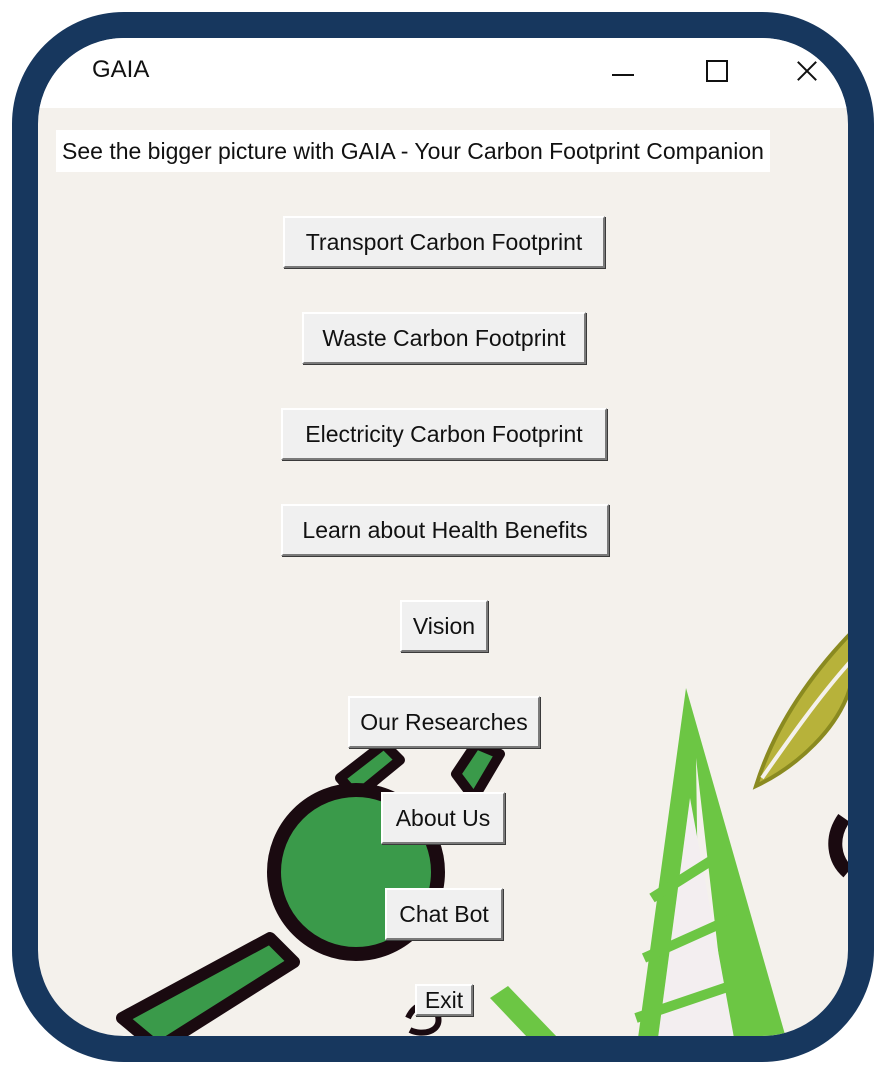 The width and height of the screenshot is (886, 1074). I want to click on health-benefits-button: Learn about Health Benefits, so click(445, 530).